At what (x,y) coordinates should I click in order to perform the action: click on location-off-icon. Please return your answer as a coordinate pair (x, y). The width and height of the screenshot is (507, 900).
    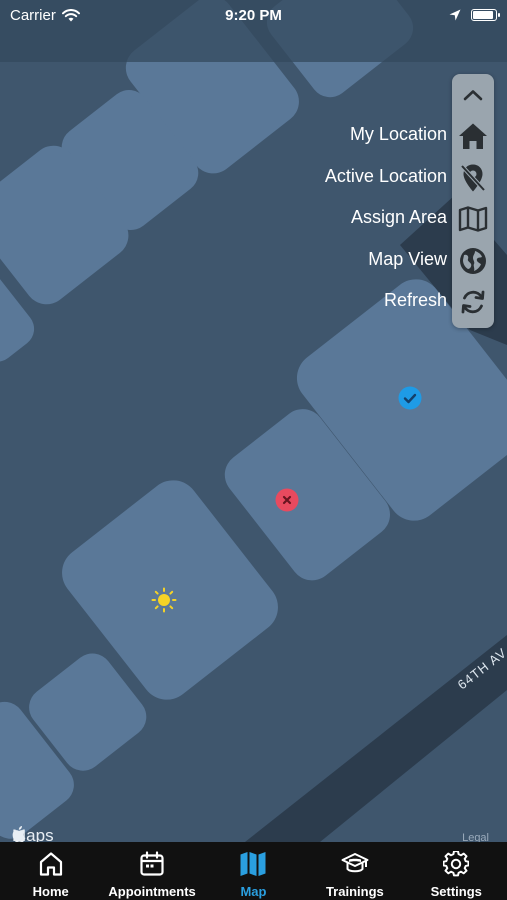
    Looking at the image, I should click on (473, 178).